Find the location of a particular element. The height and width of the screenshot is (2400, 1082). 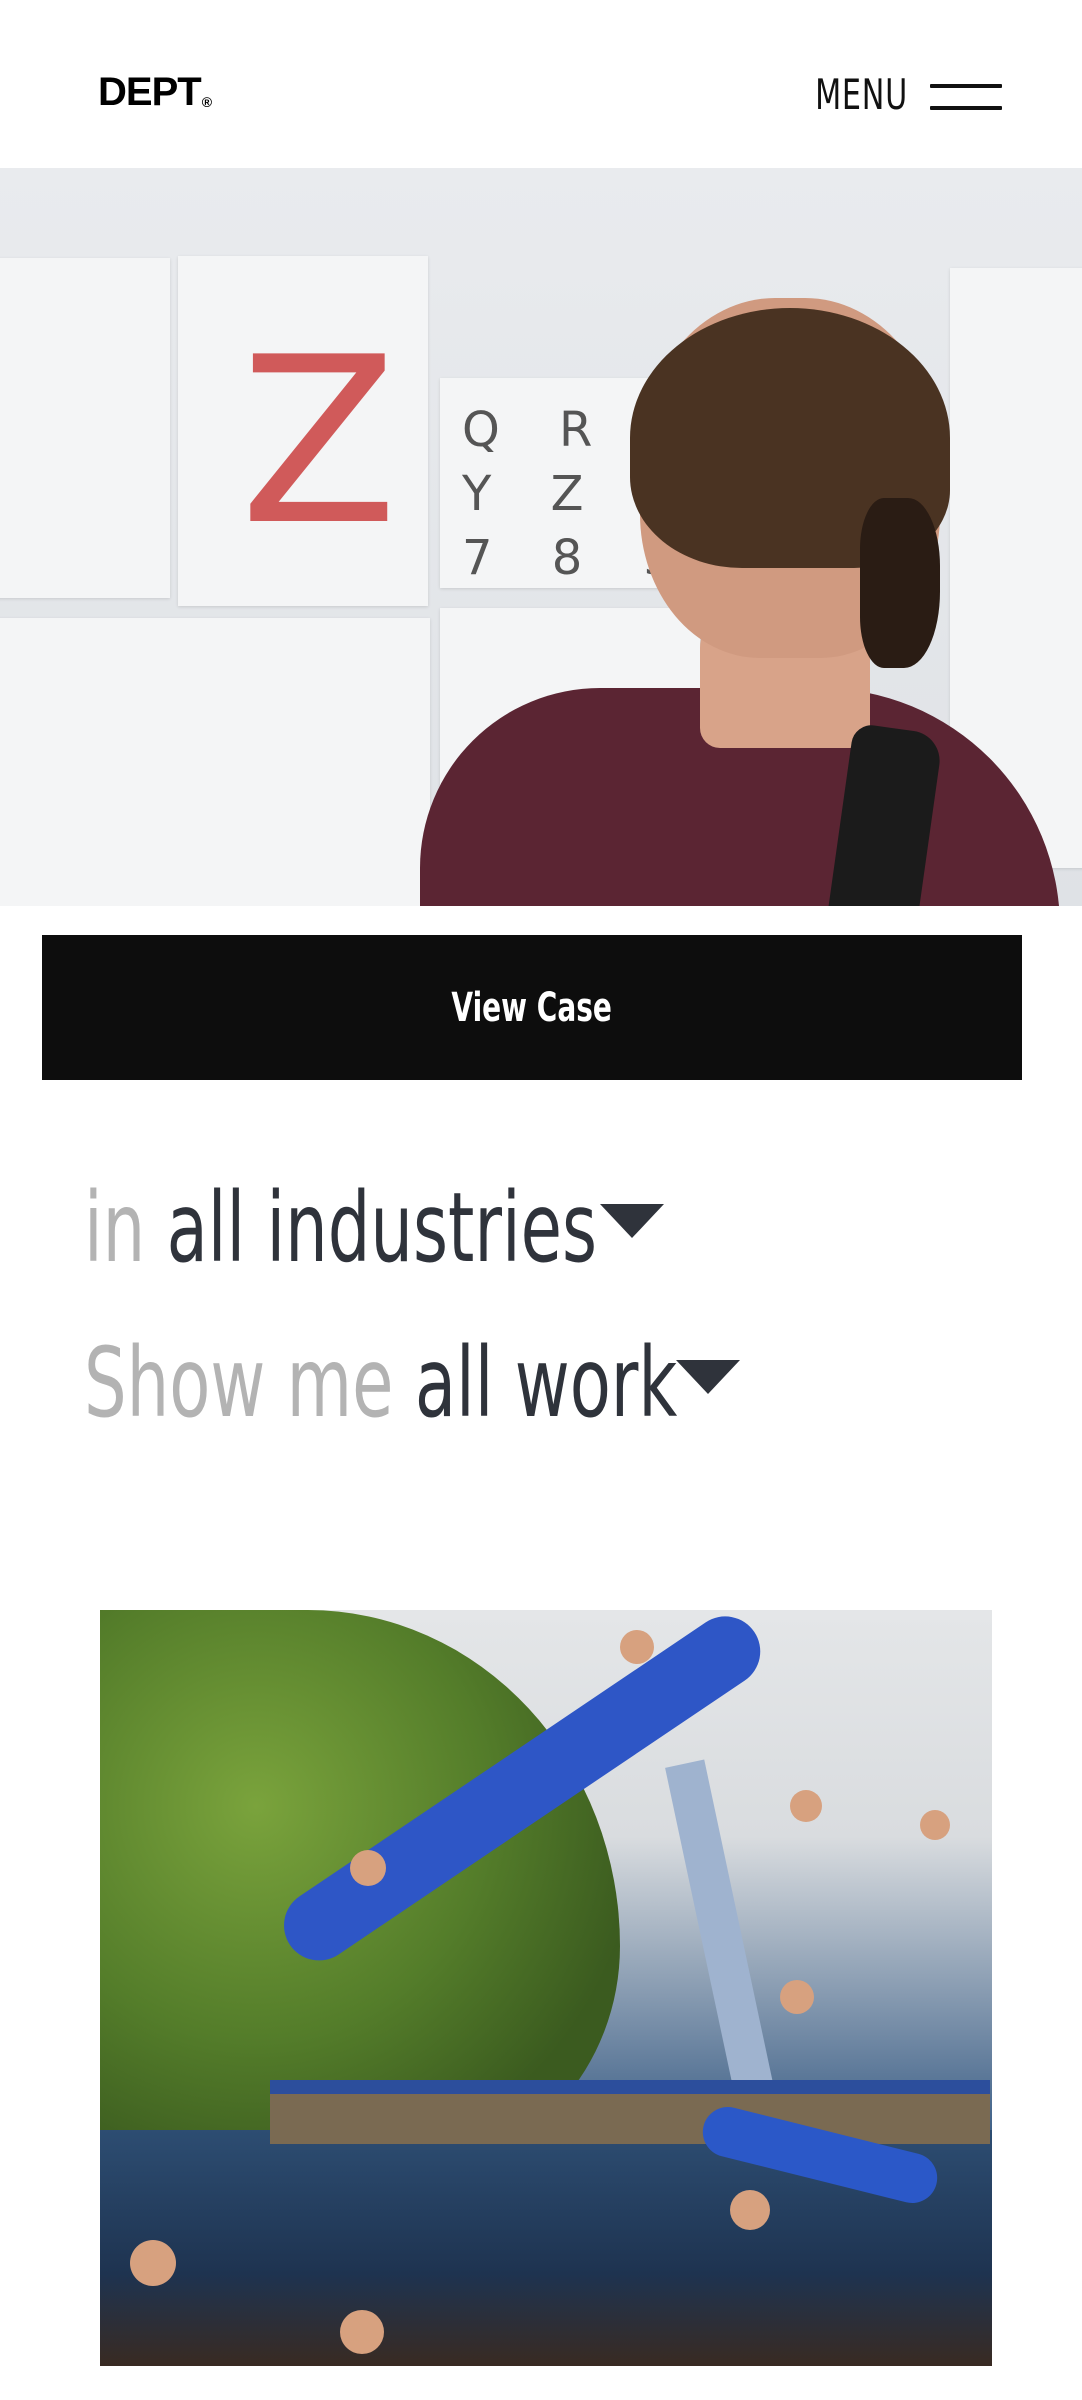

slide-ladder is located at coordinates (720, 1930).